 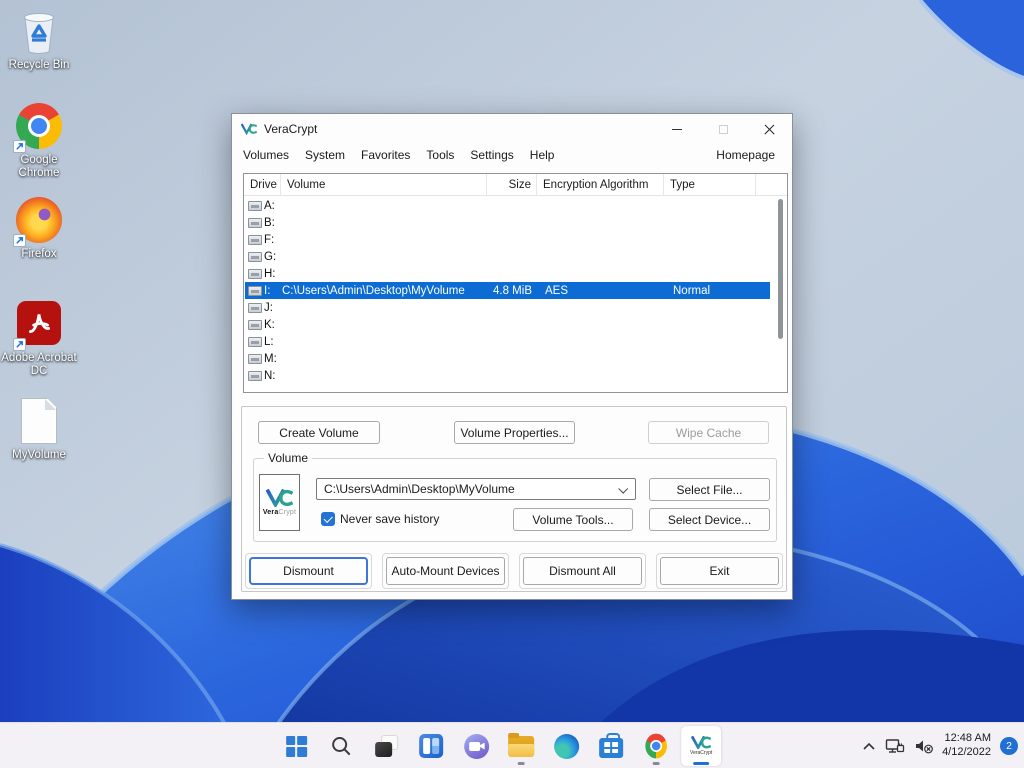 I want to click on file-explorer-button, so click(x=521, y=746).